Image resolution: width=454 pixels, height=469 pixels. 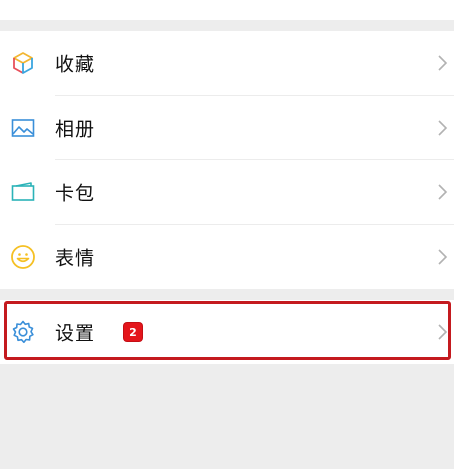 What do you see at coordinates (23, 332) in the screenshot?
I see `gear-icon` at bounding box center [23, 332].